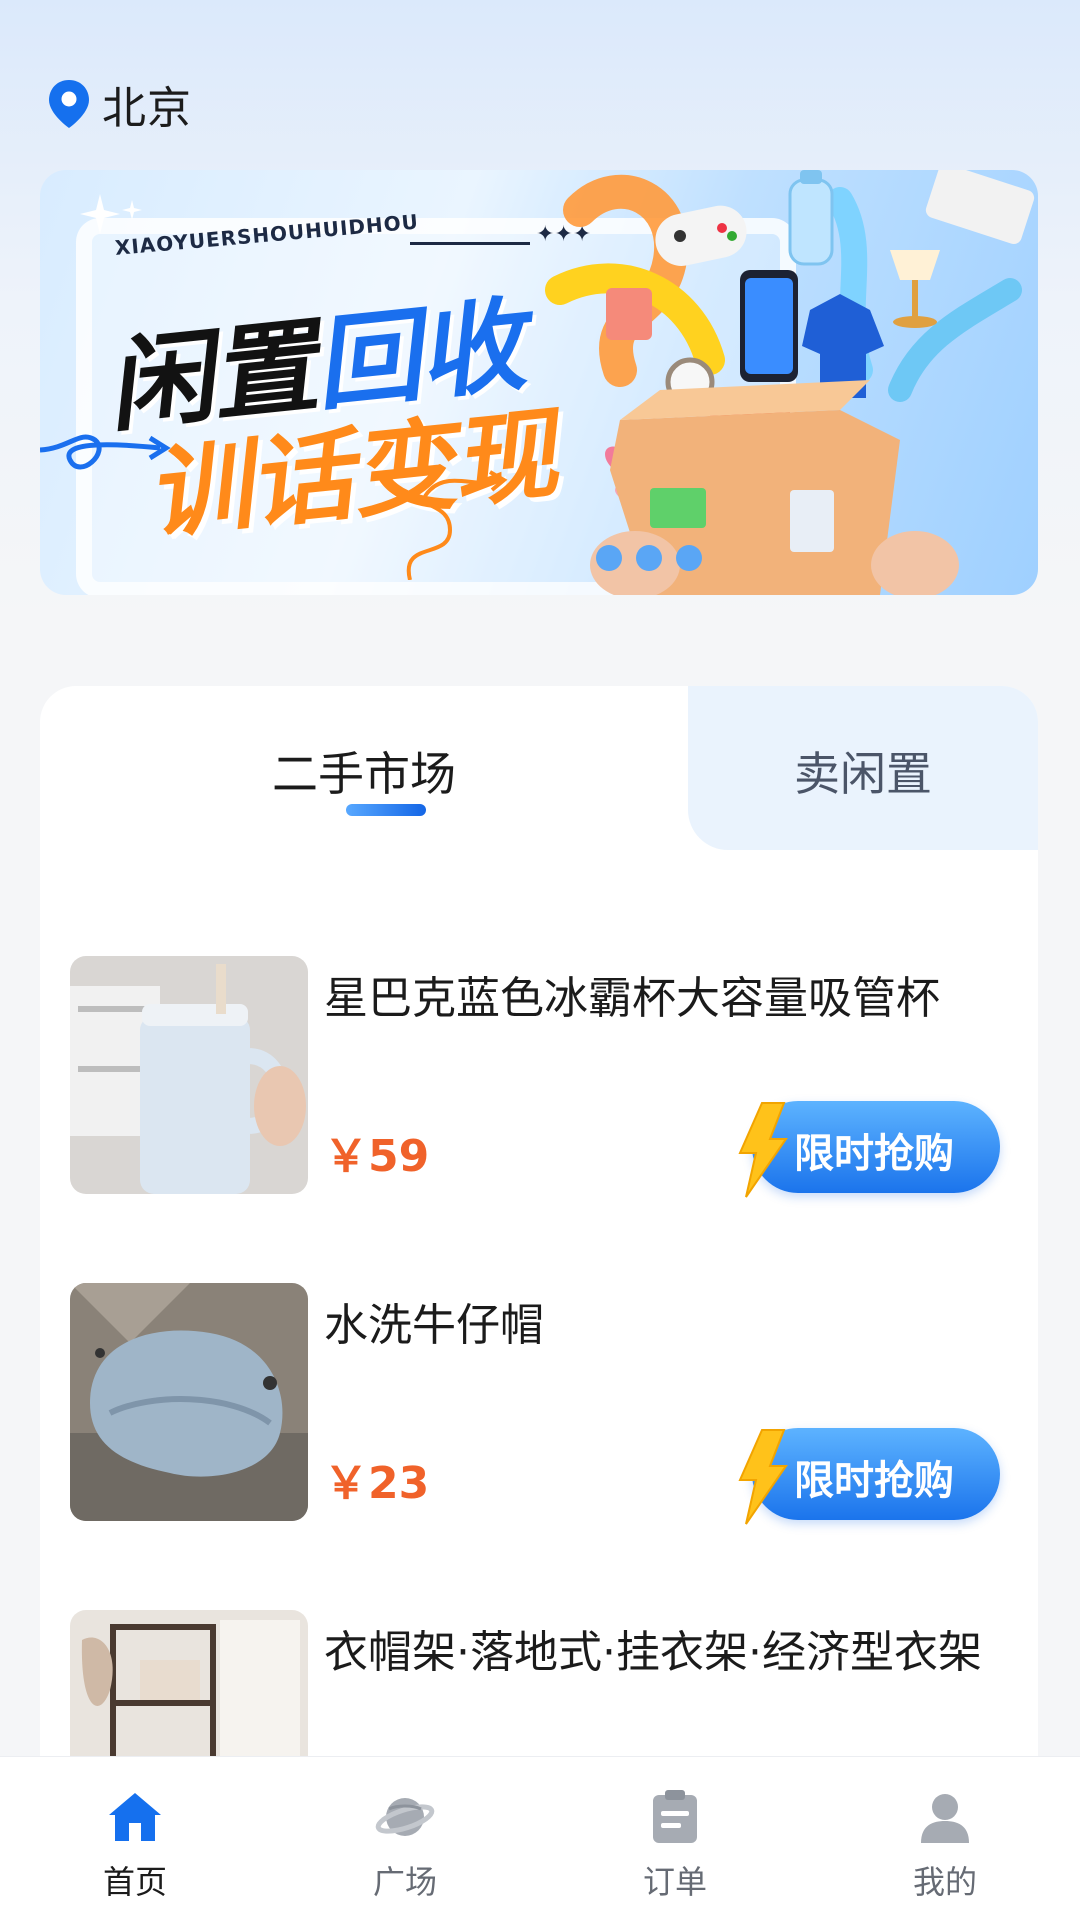  What do you see at coordinates (386, 810) in the screenshot?
I see `active-tab-indicator` at bounding box center [386, 810].